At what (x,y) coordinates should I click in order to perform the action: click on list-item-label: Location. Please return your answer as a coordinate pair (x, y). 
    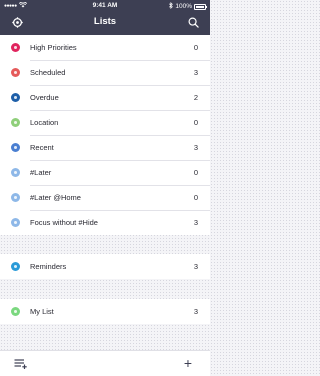
    Looking at the image, I should click on (44, 122).